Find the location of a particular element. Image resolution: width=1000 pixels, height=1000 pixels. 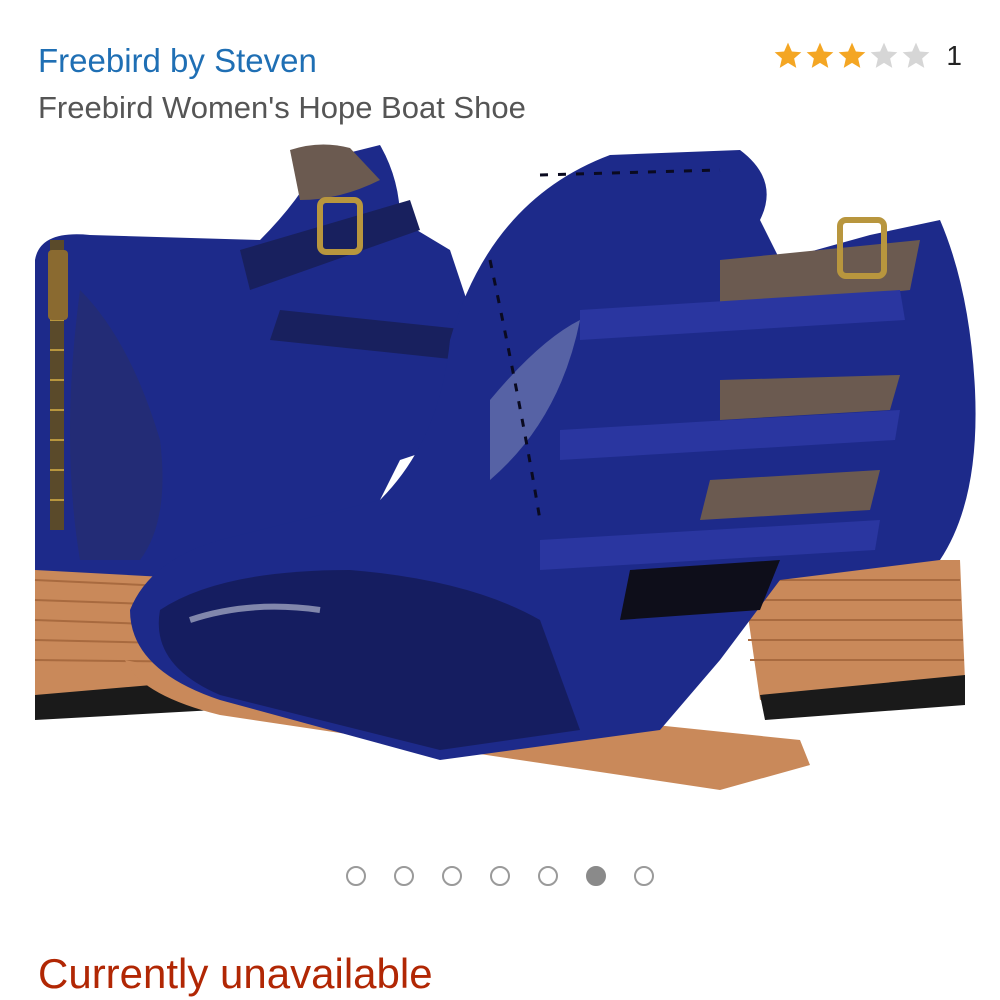

carousel-dot-active is located at coordinates (596, 876).